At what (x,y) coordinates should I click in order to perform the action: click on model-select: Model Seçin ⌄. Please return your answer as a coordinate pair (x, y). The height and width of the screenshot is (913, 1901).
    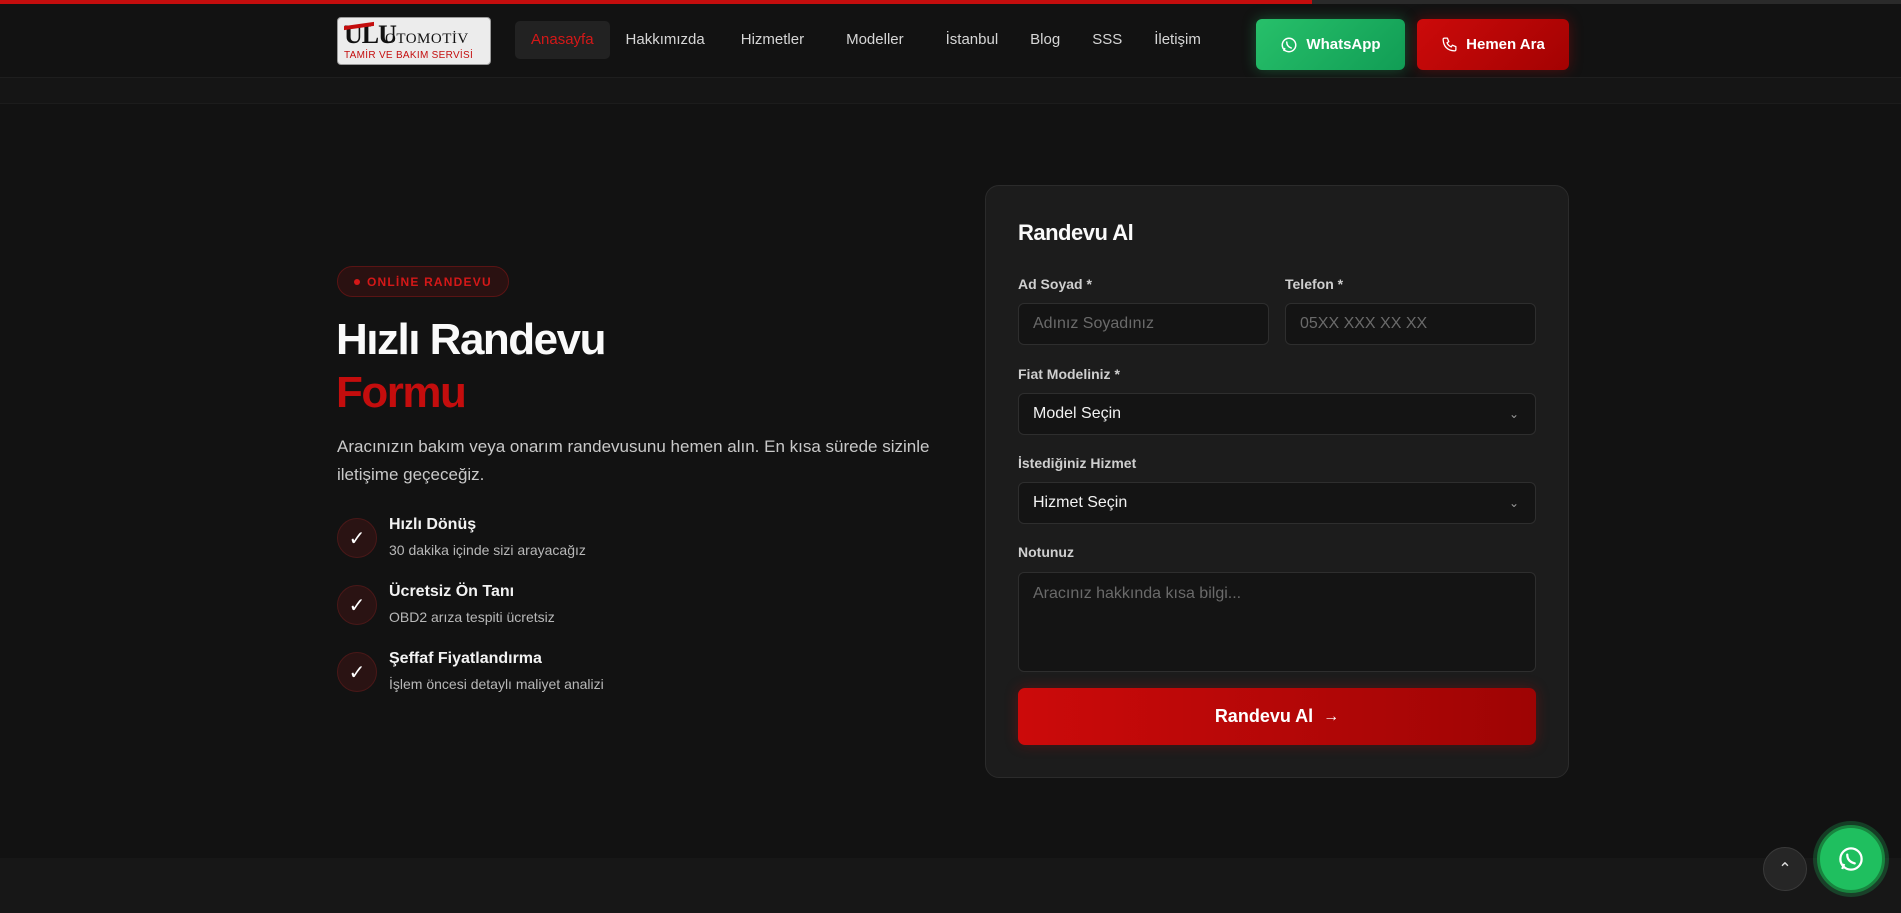
    Looking at the image, I should click on (1277, 414).